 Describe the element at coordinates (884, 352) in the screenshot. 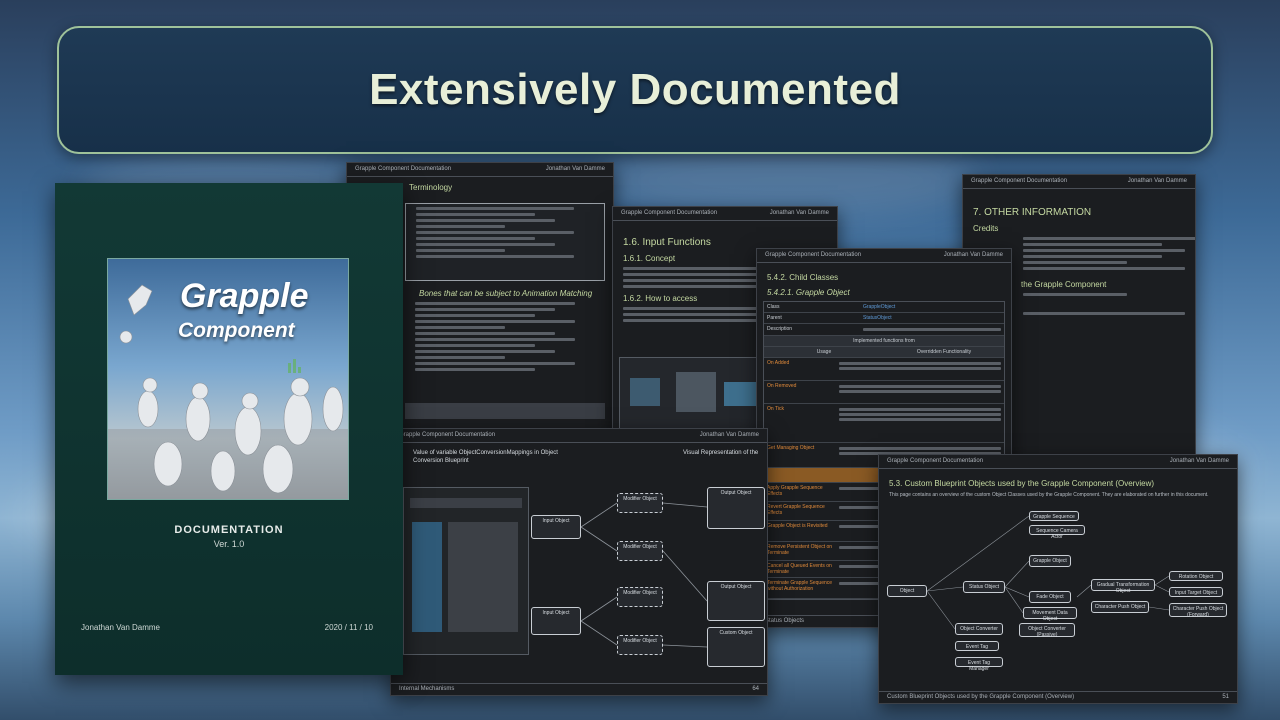

I see `table-head-row: Usage Overridden Functionality` at that location.